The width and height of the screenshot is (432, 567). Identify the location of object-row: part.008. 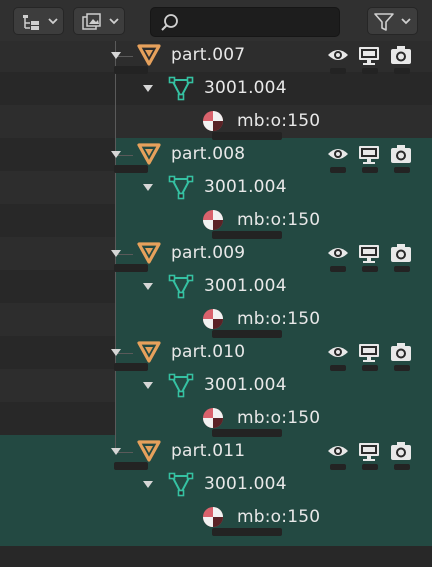
(216, 155).